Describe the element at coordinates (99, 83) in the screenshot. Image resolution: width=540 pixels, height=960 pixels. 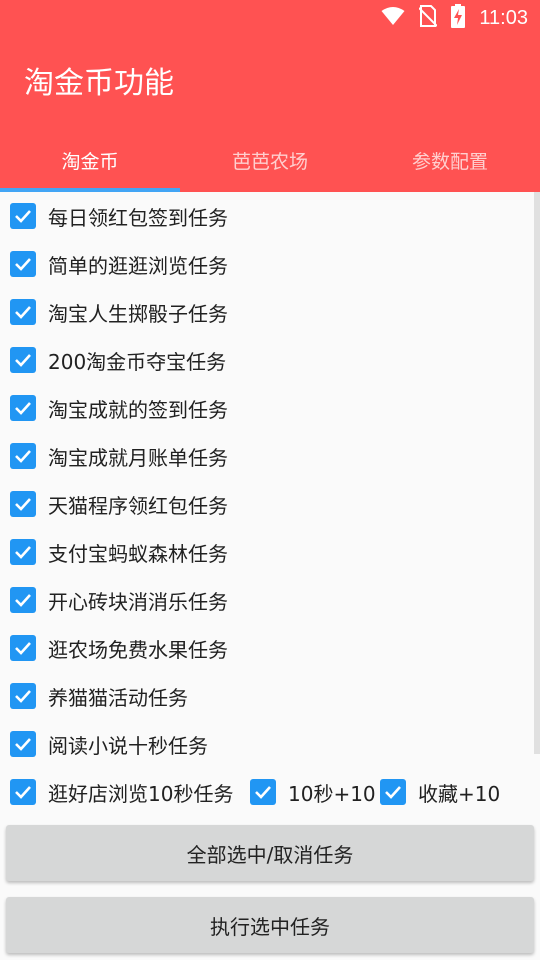
I see `page-title: 淘金币功能` at that location.